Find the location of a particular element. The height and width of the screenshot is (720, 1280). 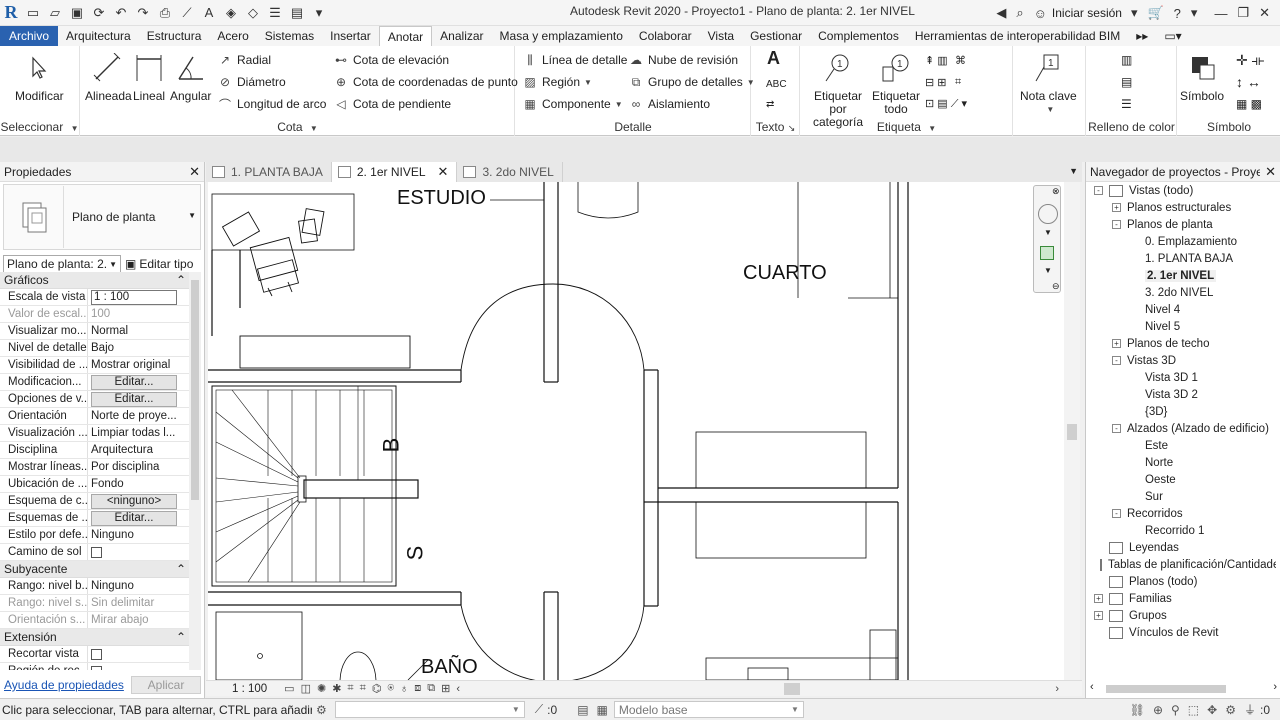

tree-node: Vista 3D 2 is located at coordinates (1181, 394).